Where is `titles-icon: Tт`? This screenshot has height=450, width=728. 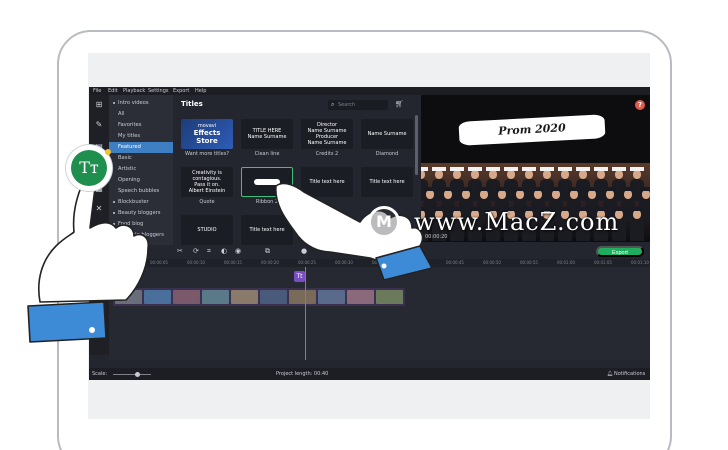
titles-icon: Tт is located at coordinates (89, 168).